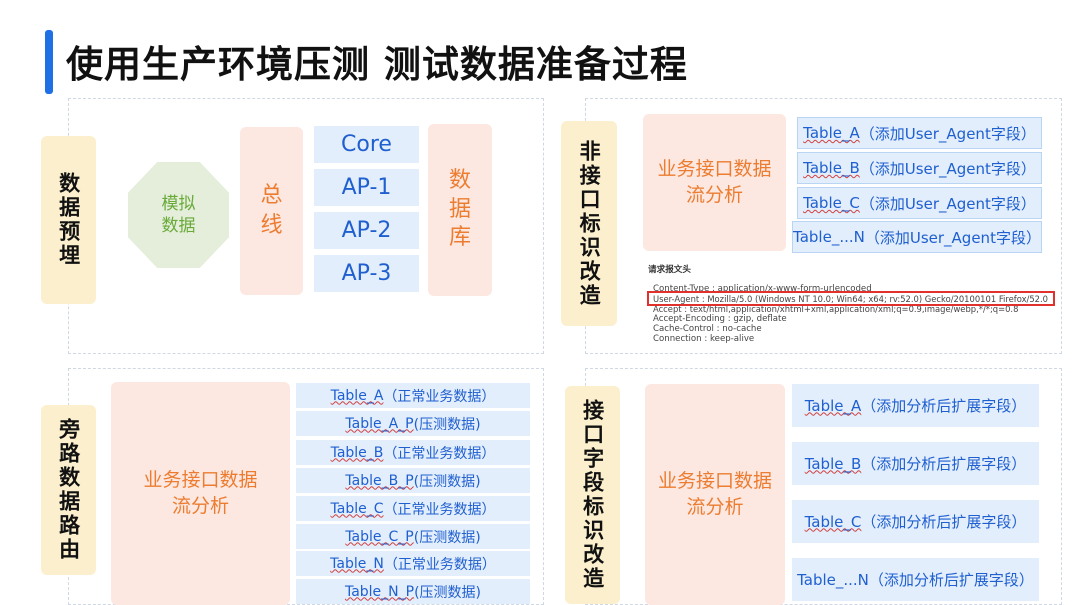 Image resolution: width=1080 pixels, height=605 pixels. Describe the element at coordinates (413, 536) in the screenshot. I see `table-row: Table_C_P (压测数据)` at that location.